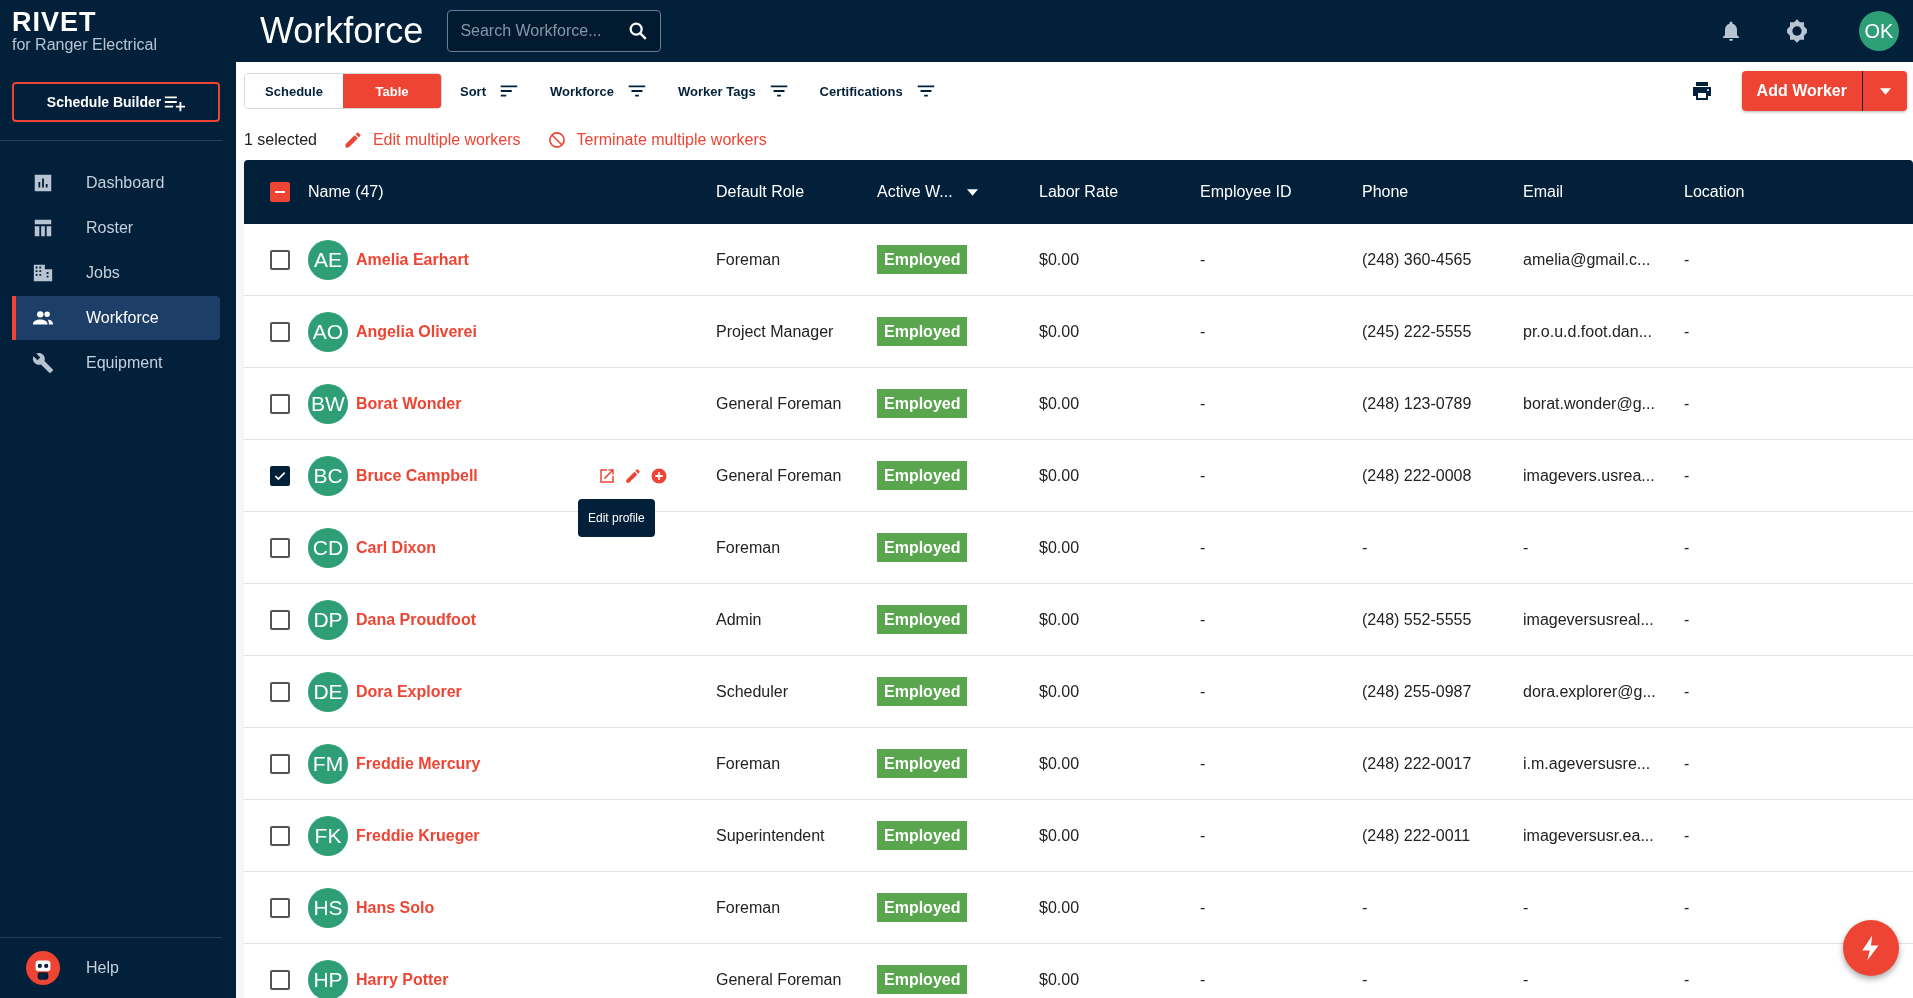  Describe the element at coordinates (1417, 691) in the screenshot. I see `phone-text: (248) 255-0987` at that location.